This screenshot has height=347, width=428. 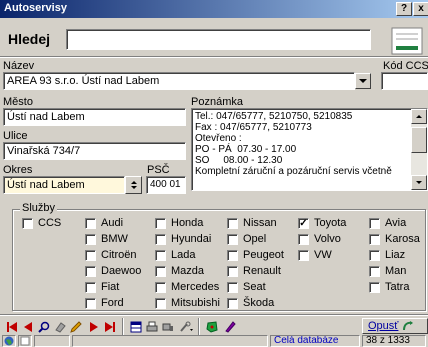 I want to click on print-icon, so click(x=152, y=327).